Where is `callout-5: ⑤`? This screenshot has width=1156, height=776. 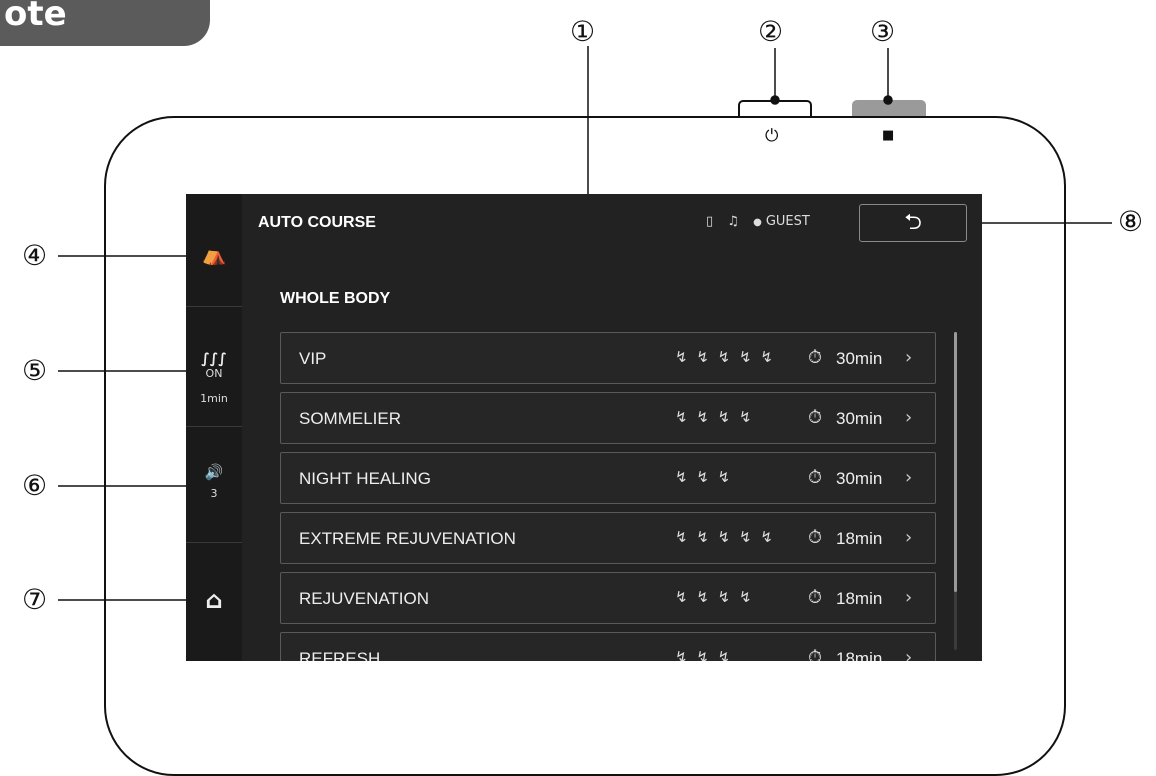 callout-5: ⑤ is located at coordinates (35, 370).